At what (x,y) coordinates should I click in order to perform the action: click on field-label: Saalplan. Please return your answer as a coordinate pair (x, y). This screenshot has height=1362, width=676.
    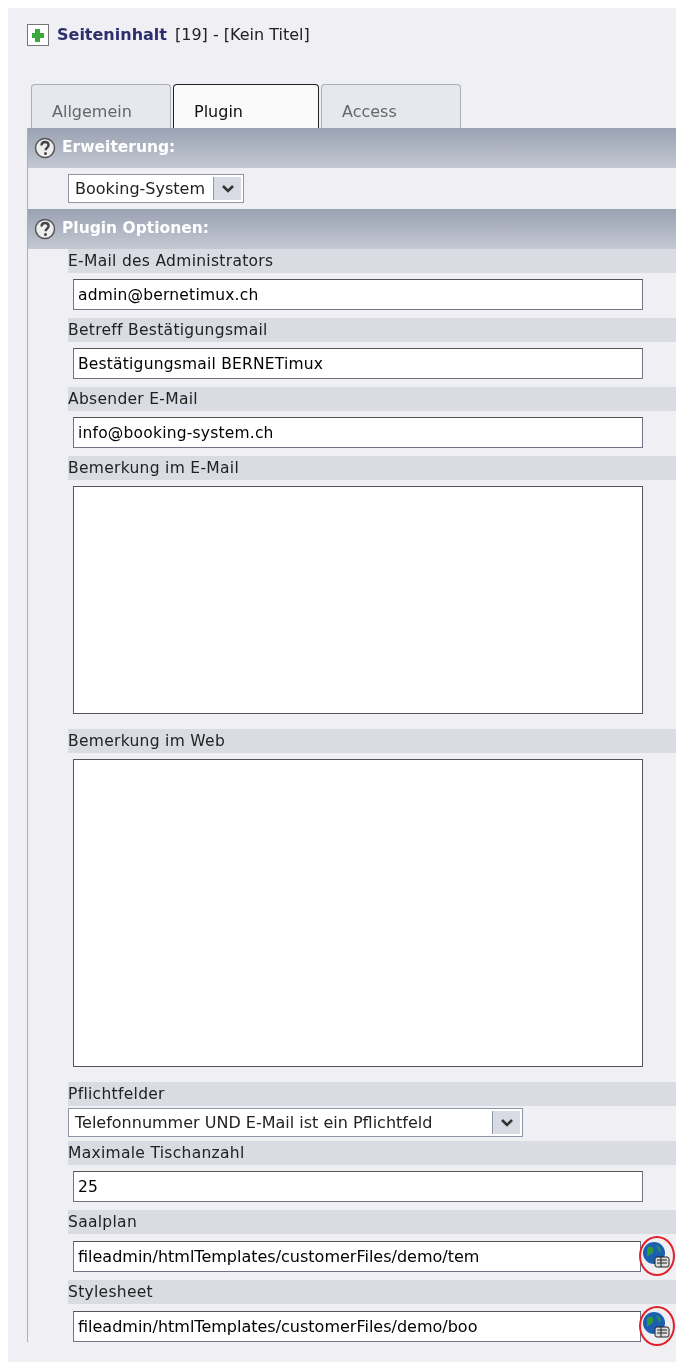
    Looking at the image, I should click on (372, 1222).